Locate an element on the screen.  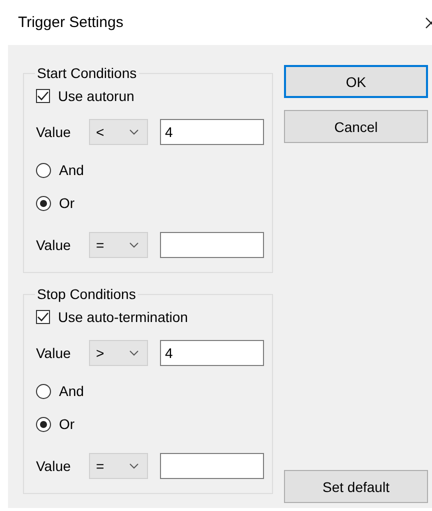
operator-dropdown: > is located at coordinates (118, 353).